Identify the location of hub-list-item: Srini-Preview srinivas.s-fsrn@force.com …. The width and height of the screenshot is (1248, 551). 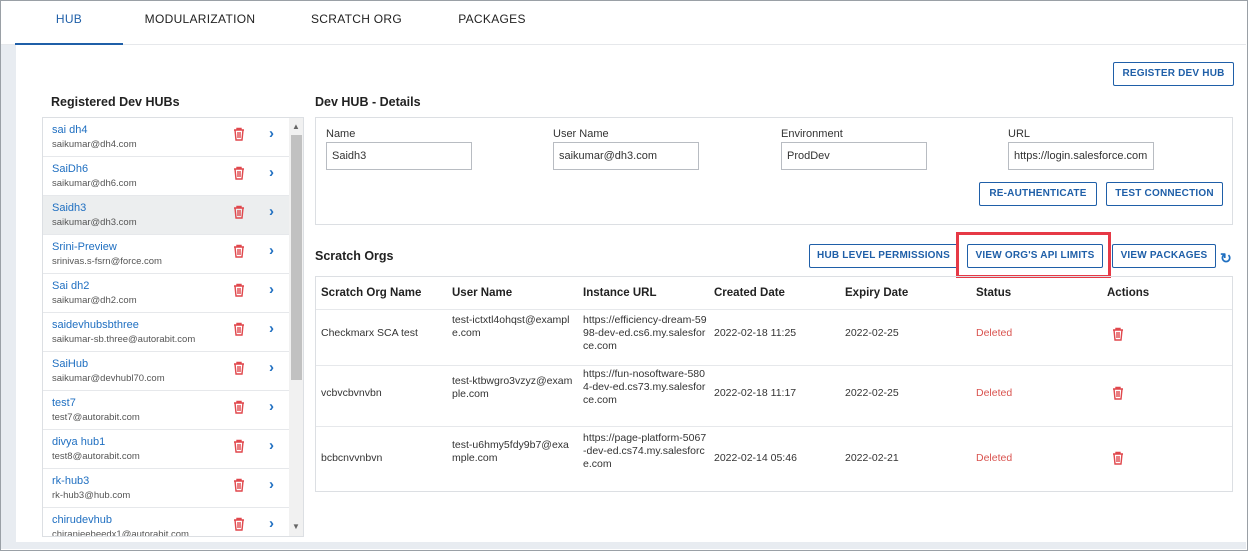
(166, 254).